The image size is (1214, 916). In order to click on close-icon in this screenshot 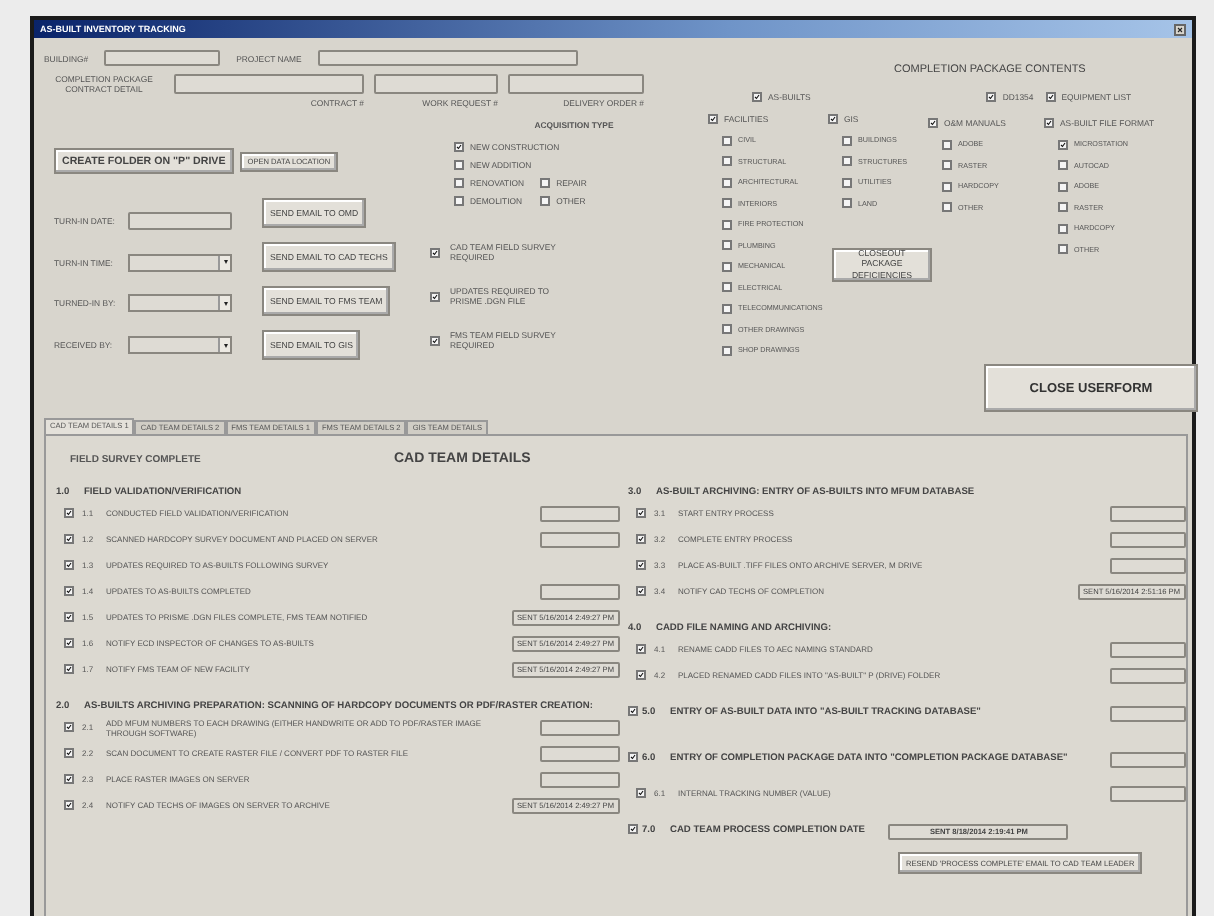, I will do `click(1180, 29)`.